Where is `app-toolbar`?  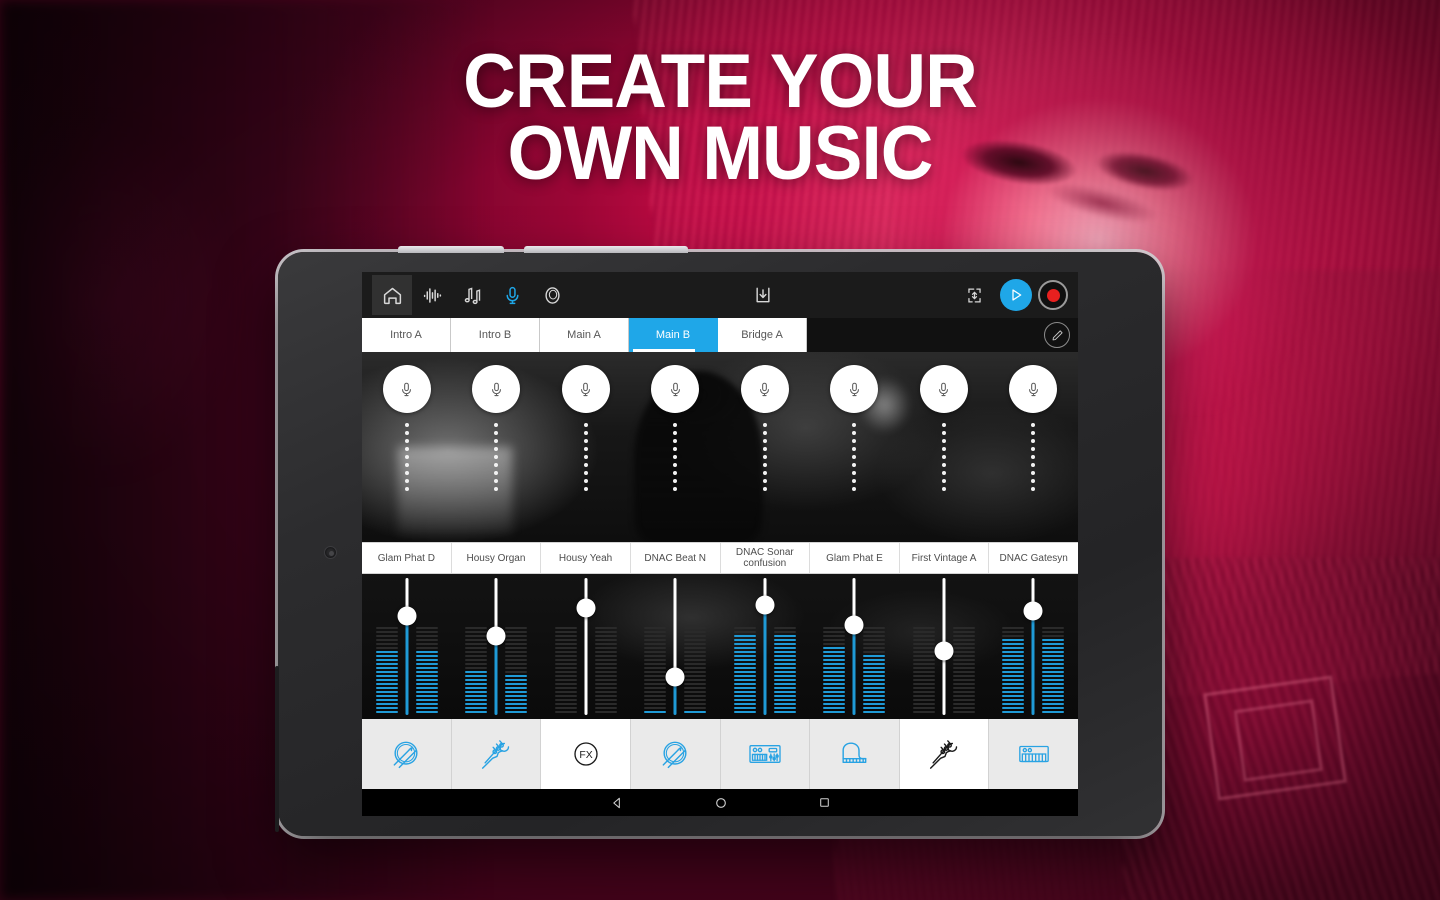 app-toolbar is located at coordinates (720, 295).